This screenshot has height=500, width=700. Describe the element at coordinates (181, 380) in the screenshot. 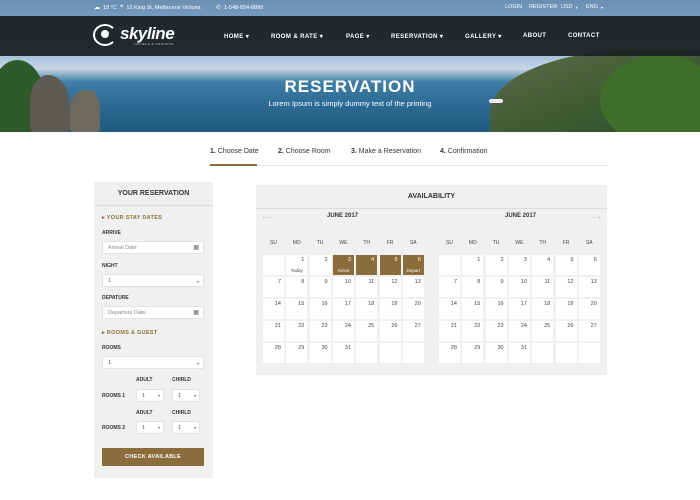

I see `chirld-label: CHIRLD` at that location.